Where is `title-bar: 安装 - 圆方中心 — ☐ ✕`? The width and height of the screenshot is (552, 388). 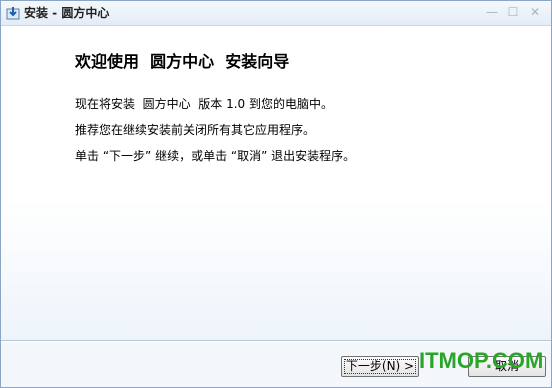 title-bar: 安装 - 圆方中心 — ☐ ✕ is located at coordinates (276, 13).